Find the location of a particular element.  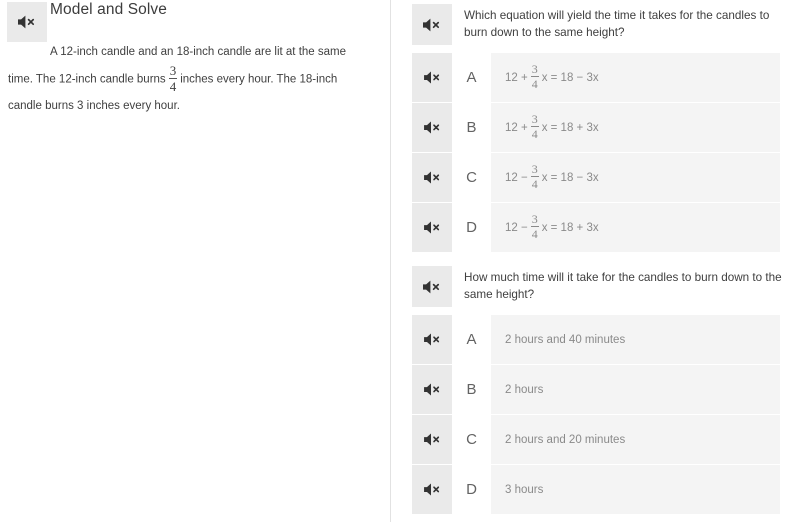

option-content: 12 −3 4 x = 18 − 3x is located at coordinates (635, 177).